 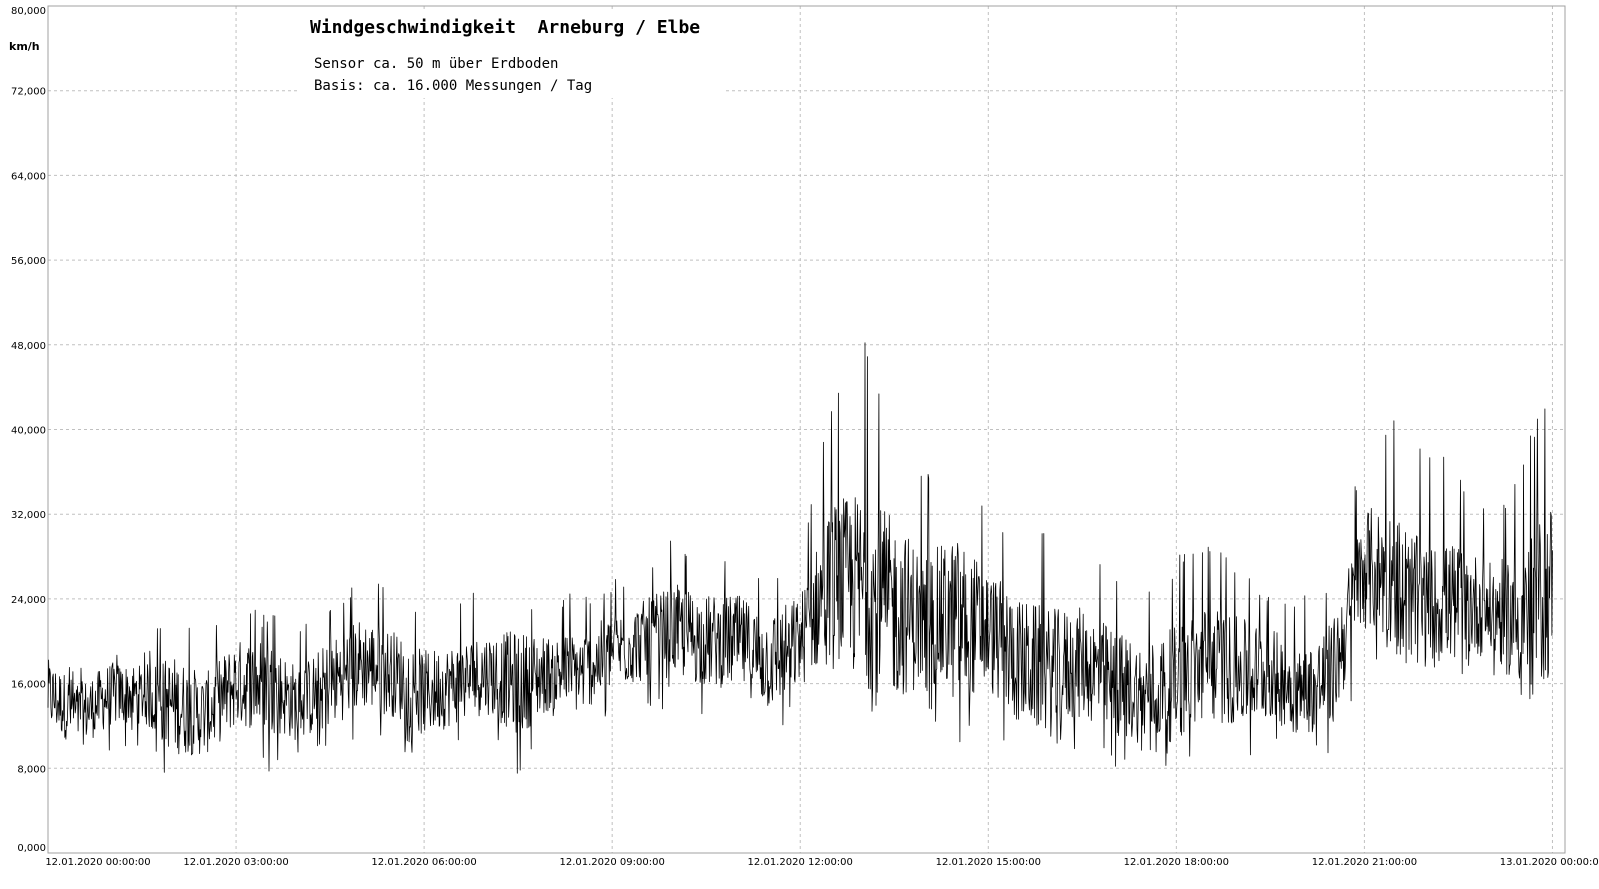 I want to click on chart-subtitle-basis: Basis: ca. 16.000 Messungen / Tag, so click(x=453, y=86).